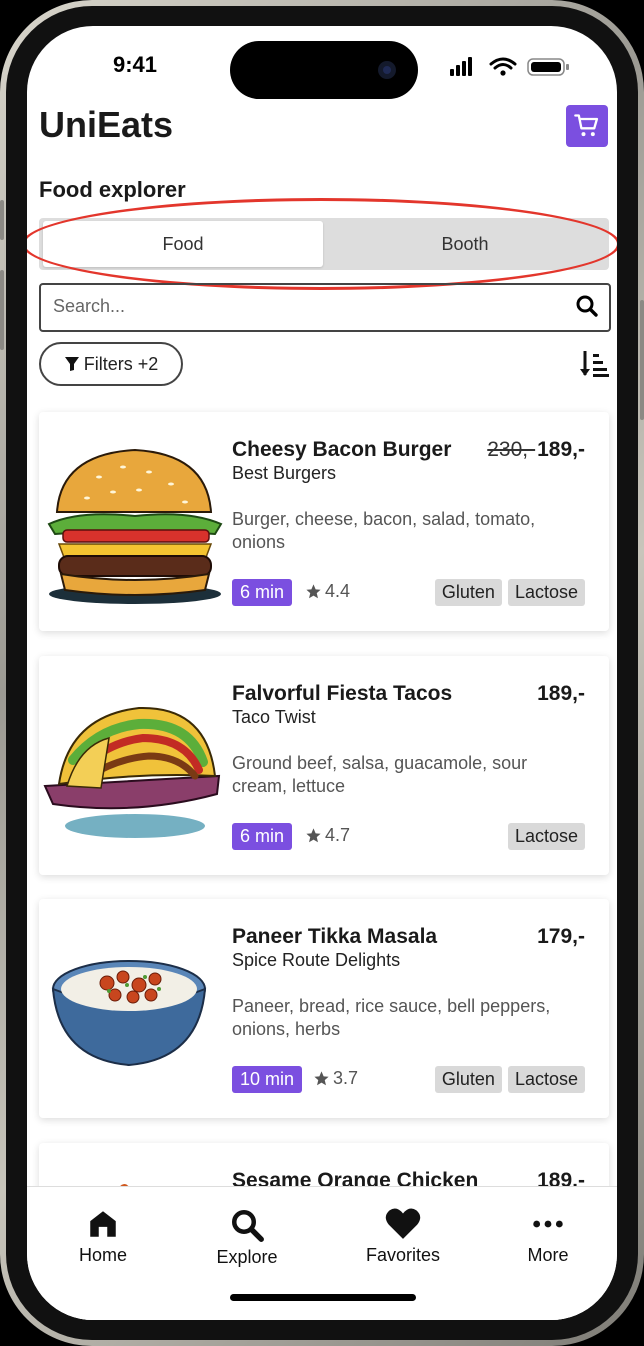 Image resolution: width=644 pixels, height=1346 pixels. I want to click on filters-label: Filters +2, so click(121, 363).